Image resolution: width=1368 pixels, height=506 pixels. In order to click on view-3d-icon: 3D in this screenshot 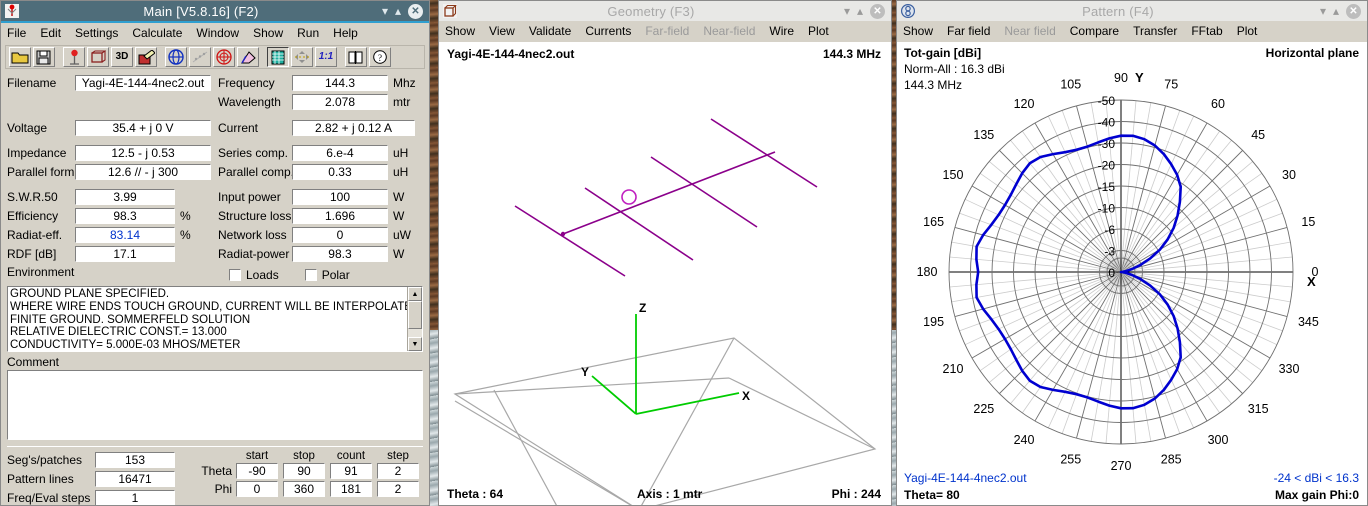, I will do `click(122, 57)`.